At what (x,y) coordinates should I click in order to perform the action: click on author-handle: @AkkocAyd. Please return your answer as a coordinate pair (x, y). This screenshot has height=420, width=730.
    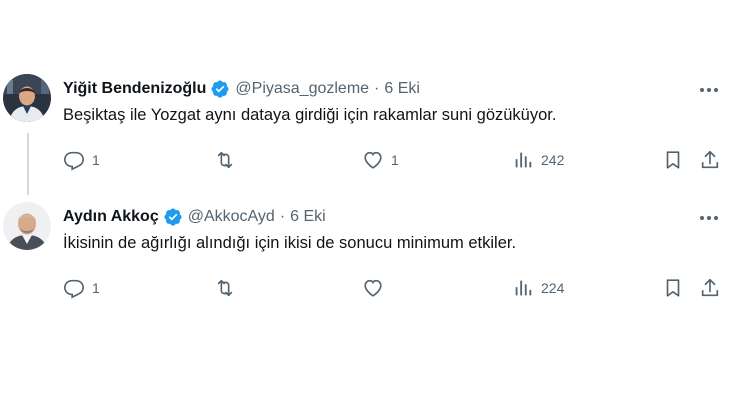
    Looking at the image, I should click on (231, 217).